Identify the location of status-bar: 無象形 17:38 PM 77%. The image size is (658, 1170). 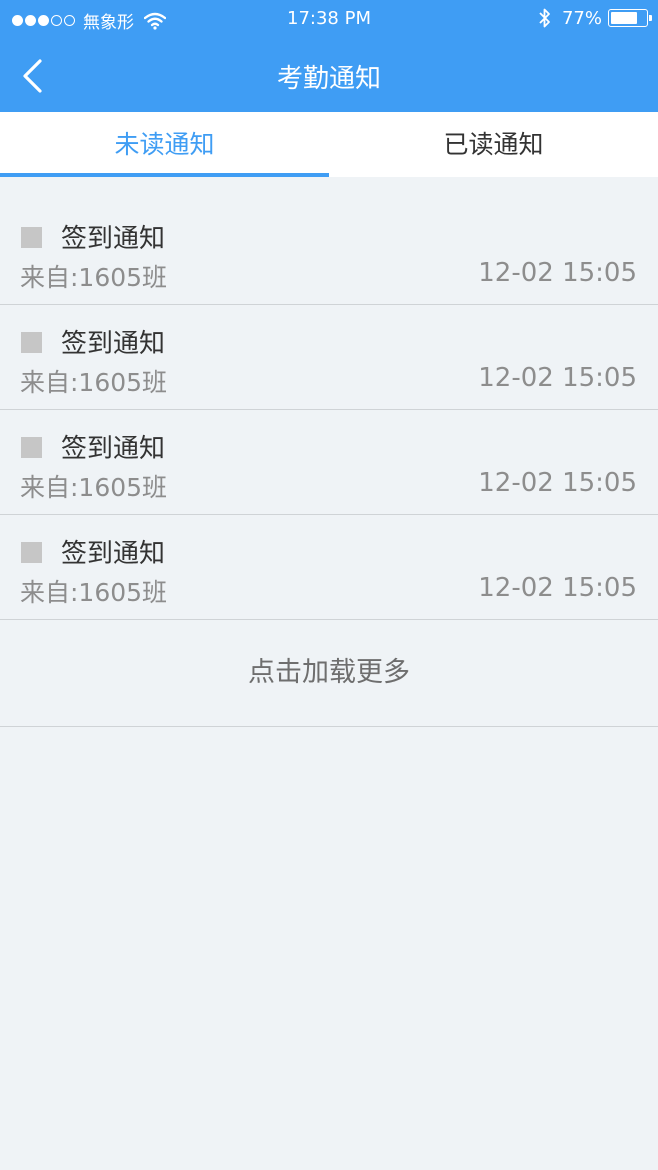
(329, 19).